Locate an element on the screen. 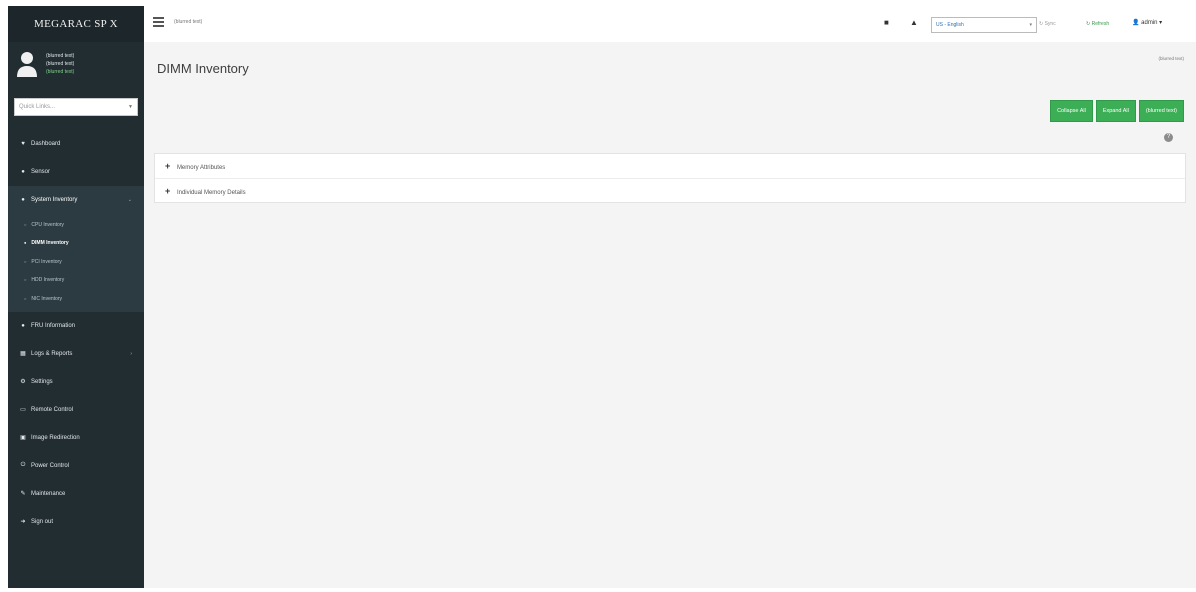 Image resolution: width=1196 pixels, height=592 pixels. sidebar-item-power-control: ⏻ Power Control is located at coordinates (76, 466).